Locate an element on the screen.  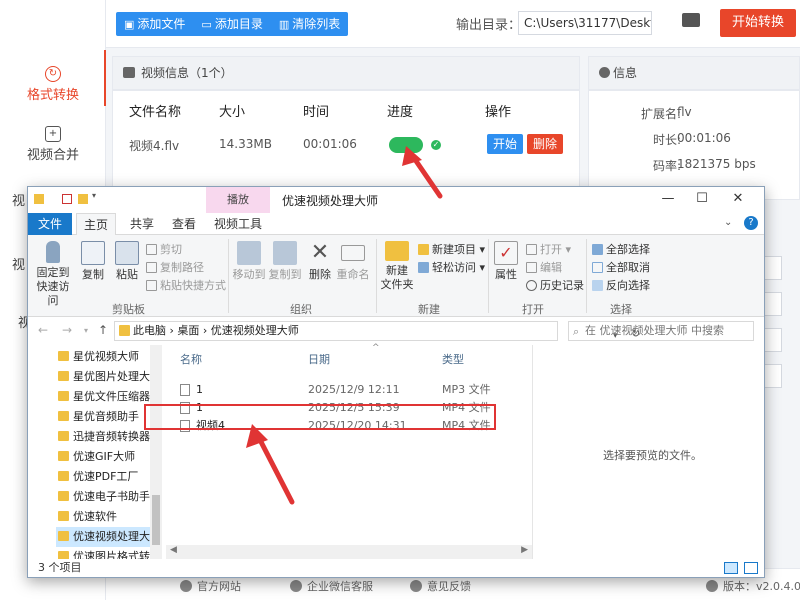
edit-button: 编辑 is located at coordinates (544, 267).